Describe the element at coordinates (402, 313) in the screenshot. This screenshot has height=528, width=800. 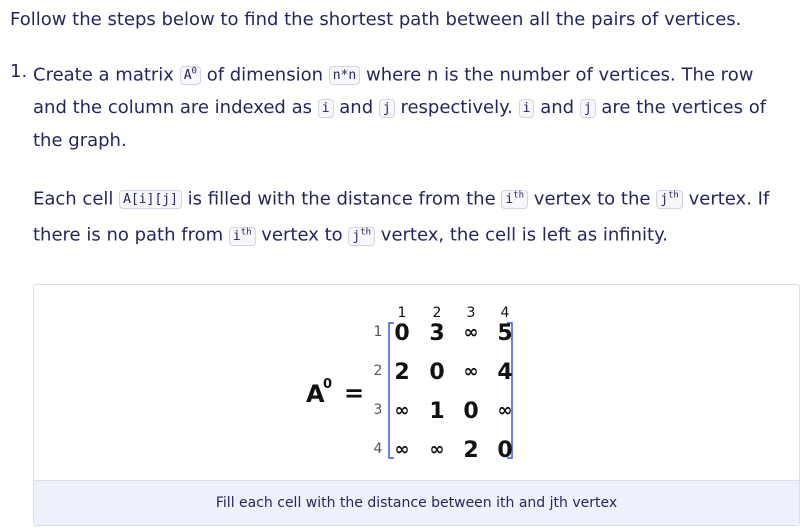
I see `column-header: 1` at that location.